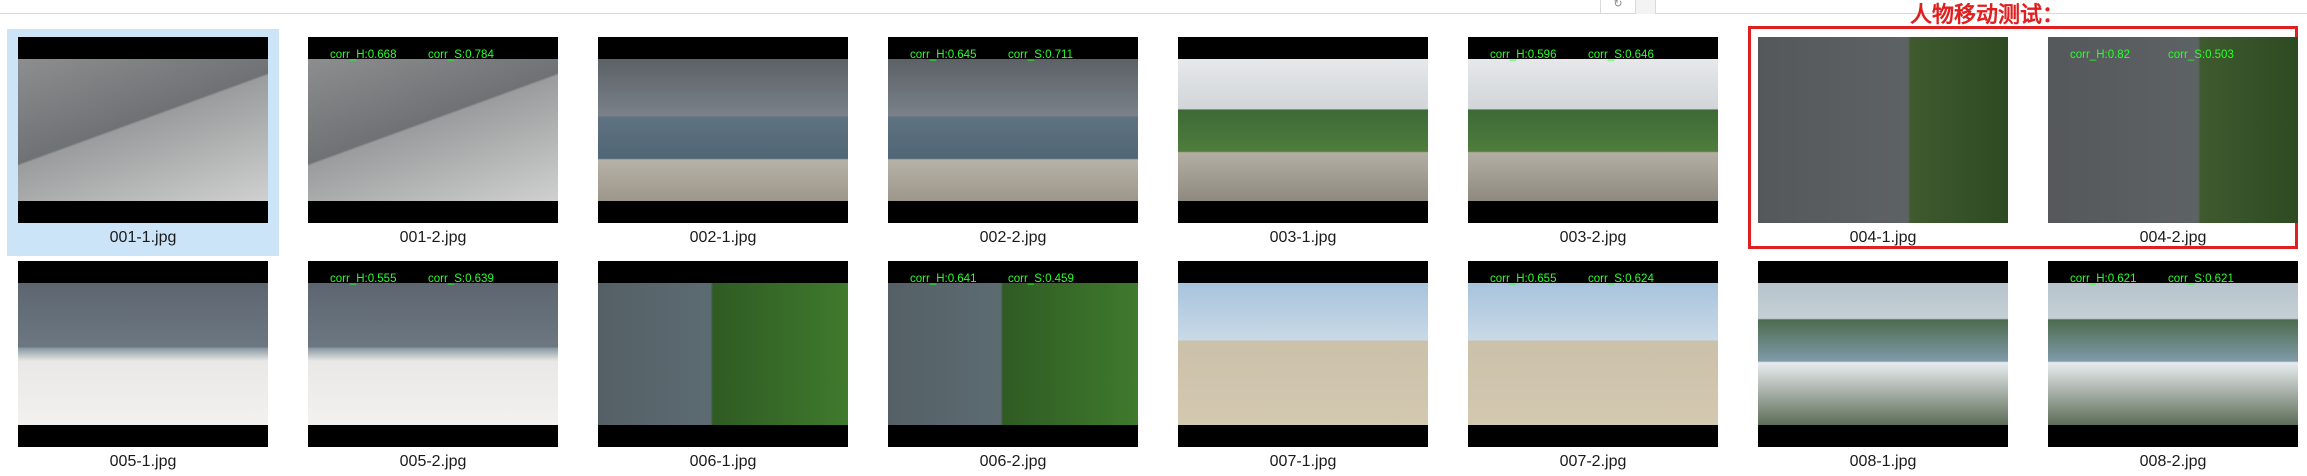 The height and width of the screenshot is (476, 2307). Describe the element at coordinates (723, 461) in the screenshot. I see `file-name-label: 006-1.jpg` at that location.